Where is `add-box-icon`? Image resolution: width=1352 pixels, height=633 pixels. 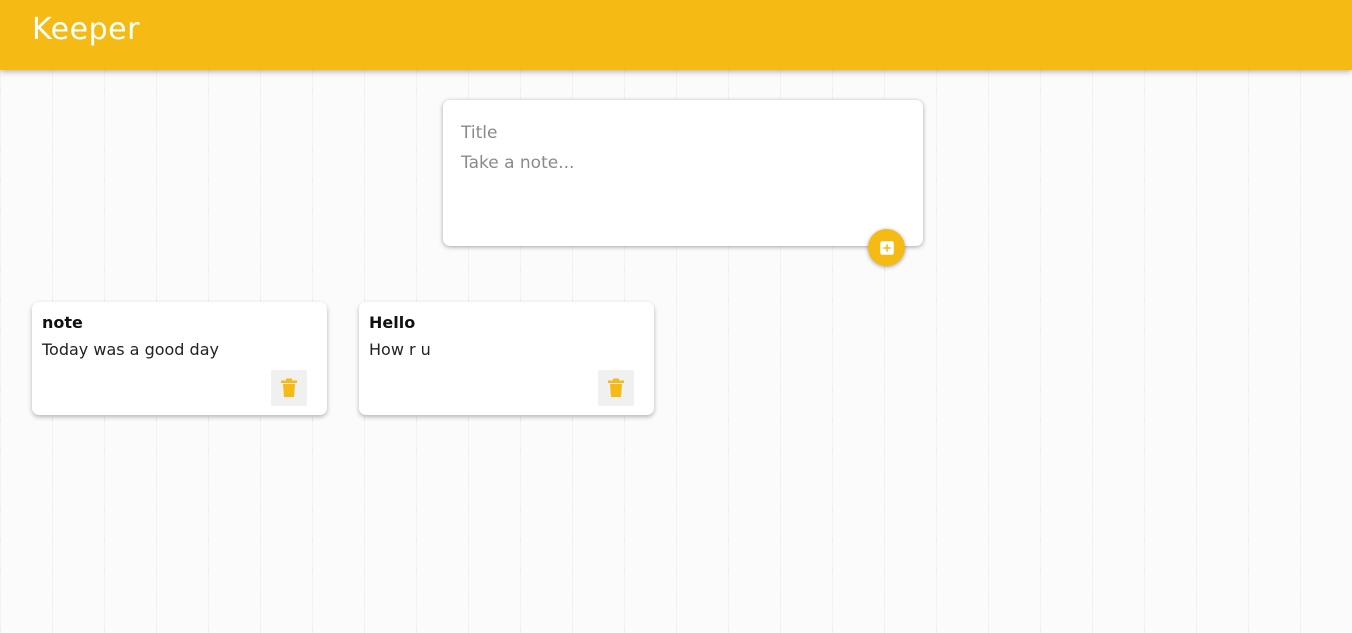 add-box-icon is located at coordinates (887, 248).